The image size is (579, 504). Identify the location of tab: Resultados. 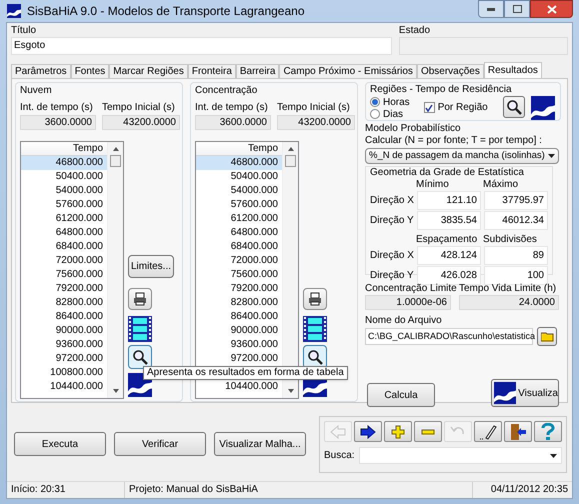
(513, 70).